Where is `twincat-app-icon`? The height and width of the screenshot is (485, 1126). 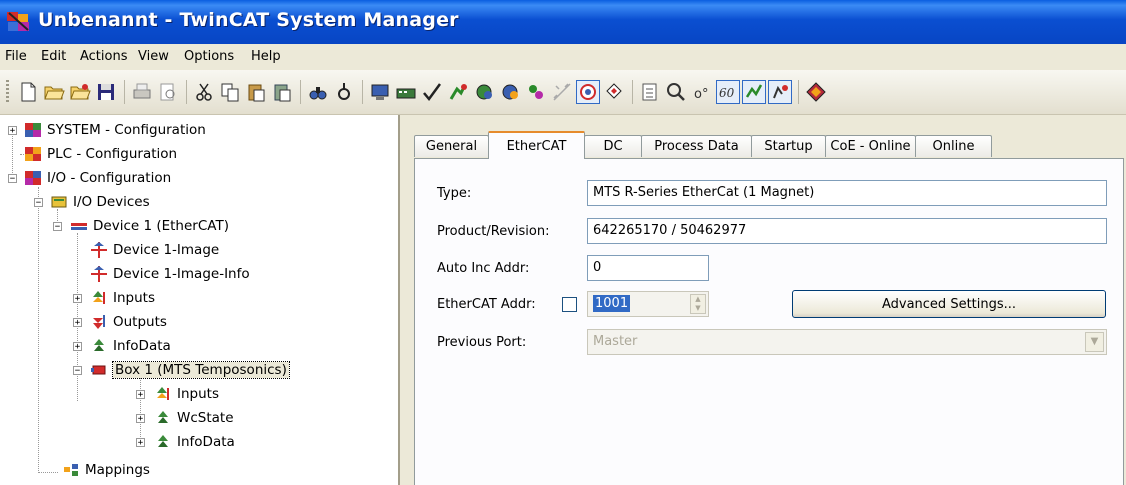
twincat-app-icon is located at coordinates (19, 22).